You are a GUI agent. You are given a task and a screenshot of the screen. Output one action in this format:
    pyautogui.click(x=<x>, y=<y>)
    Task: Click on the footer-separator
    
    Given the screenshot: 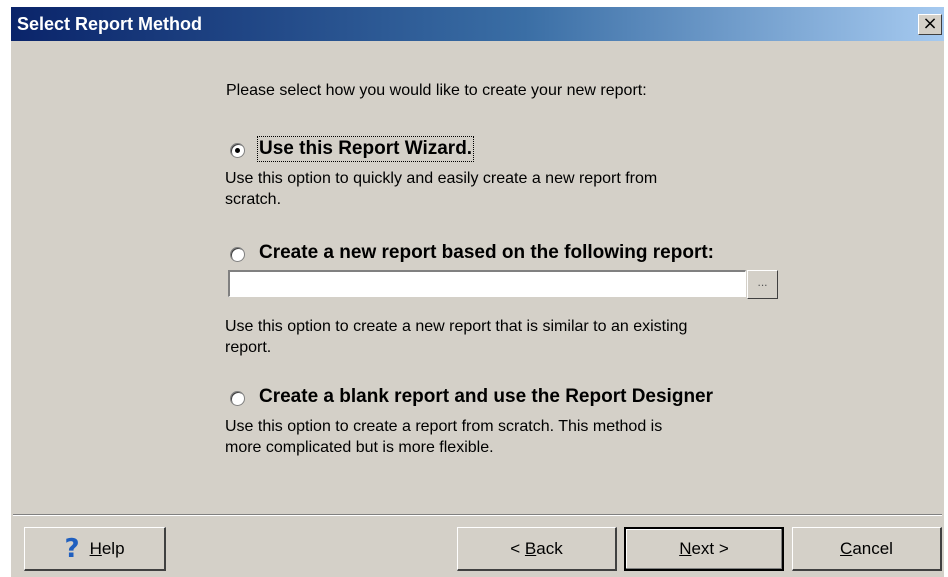 What is the action you would take?
    pyautogui.click(x=477, y=515)
    